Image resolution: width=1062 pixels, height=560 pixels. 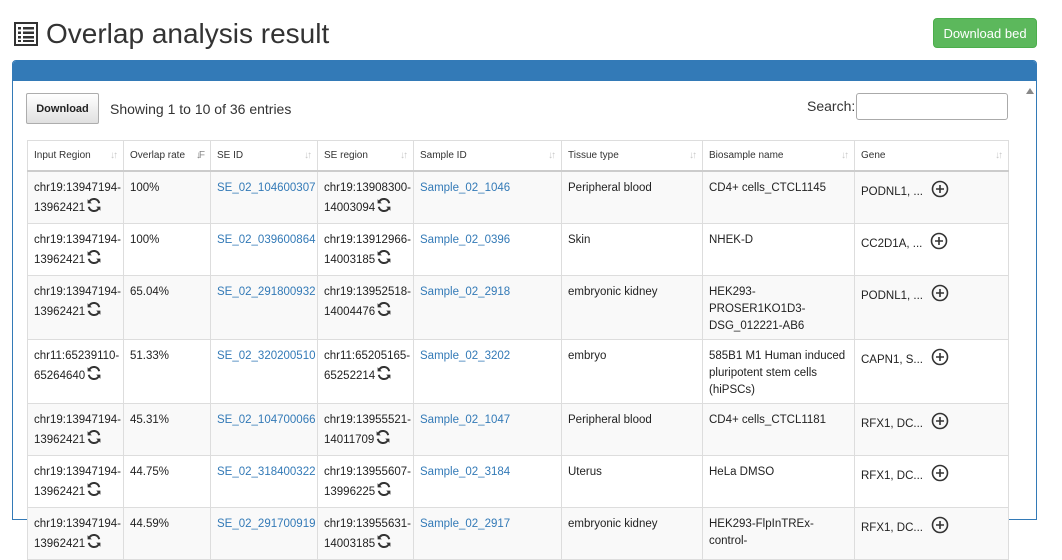 What do you see at coordinates (487, 249) in the screenshot?
I see `sample-id-cell: Sample_02_0396` at bounding box center [487, 249].